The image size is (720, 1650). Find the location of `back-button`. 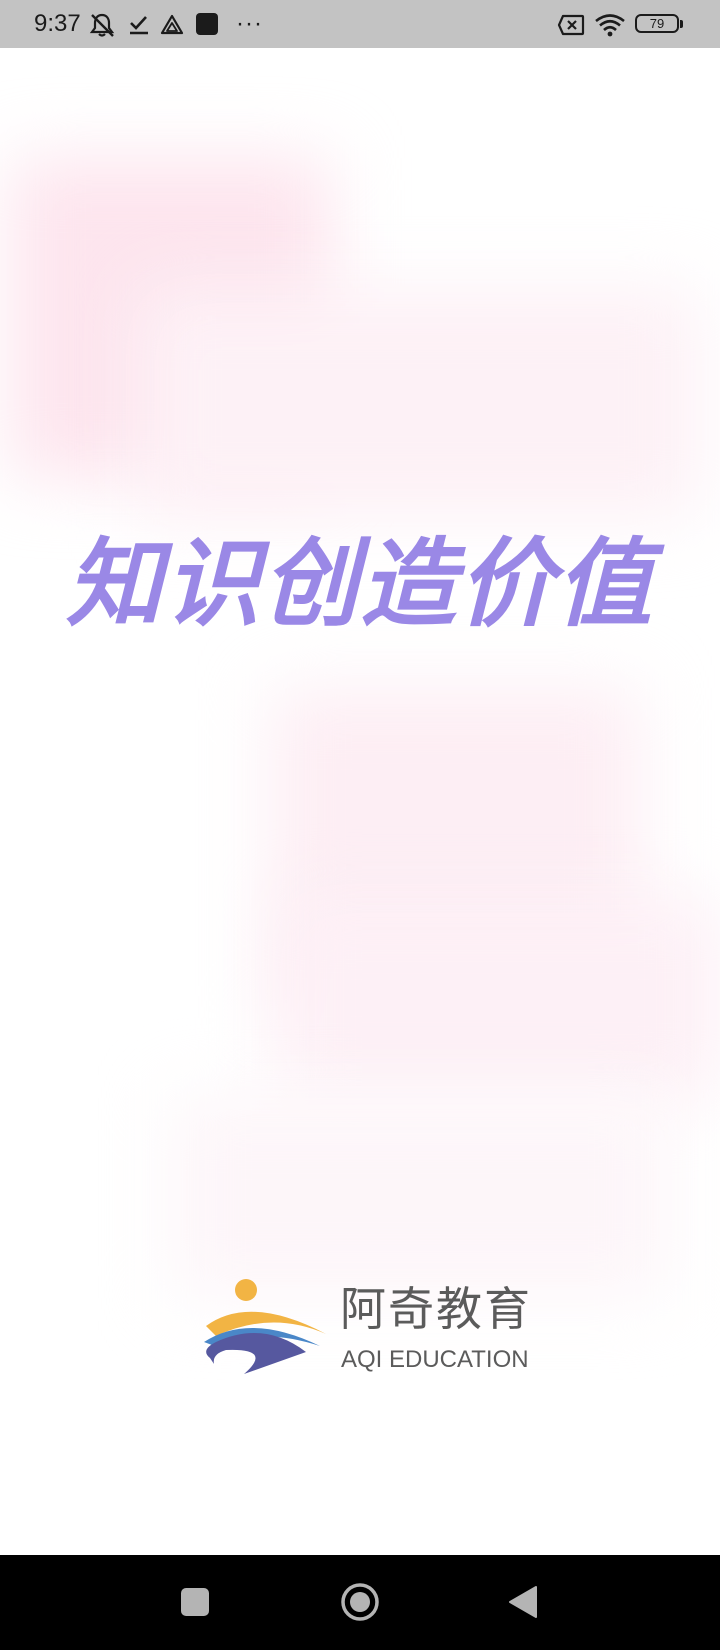

back-button is located at coordinates (523, 1602).